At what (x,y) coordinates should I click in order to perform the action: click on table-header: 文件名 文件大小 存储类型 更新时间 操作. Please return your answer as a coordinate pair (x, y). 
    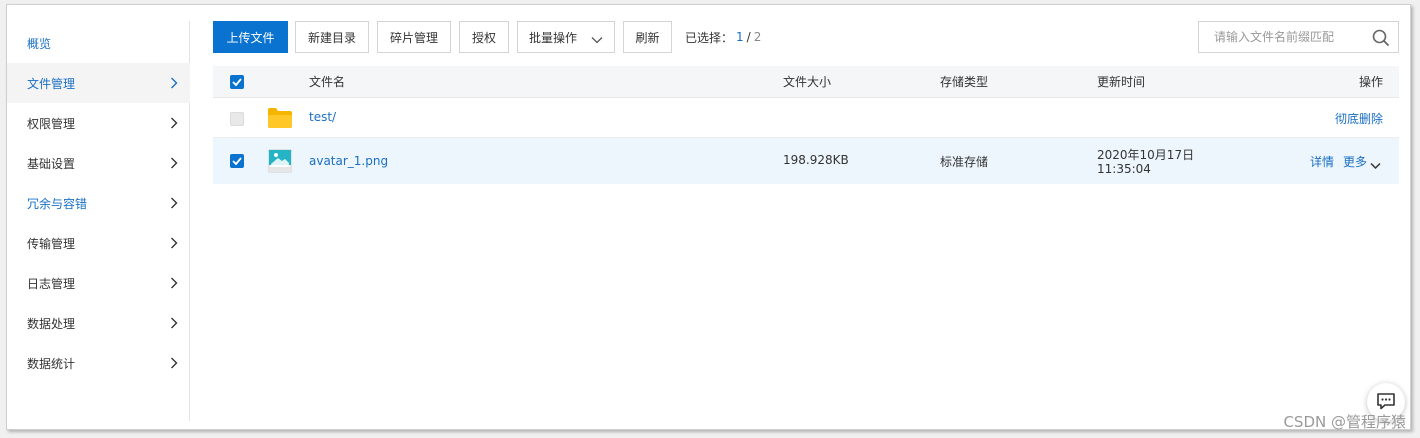
    Looking at the image, I should click on (806, 82).